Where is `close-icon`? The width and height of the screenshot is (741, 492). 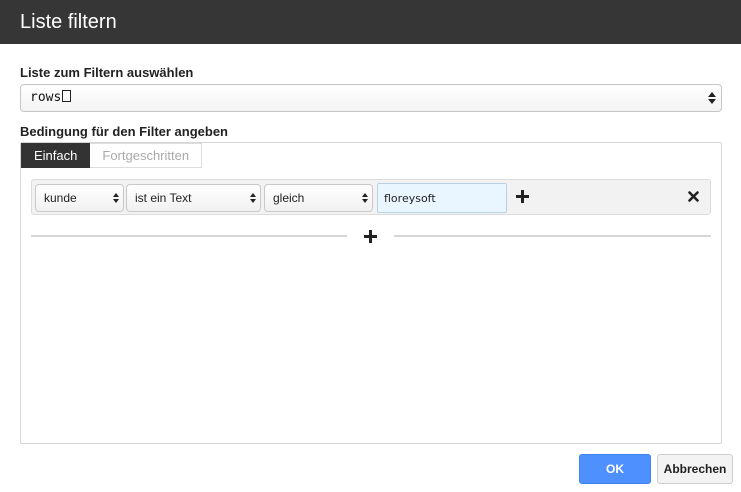 close-icon is located at coordinates (693, 196).